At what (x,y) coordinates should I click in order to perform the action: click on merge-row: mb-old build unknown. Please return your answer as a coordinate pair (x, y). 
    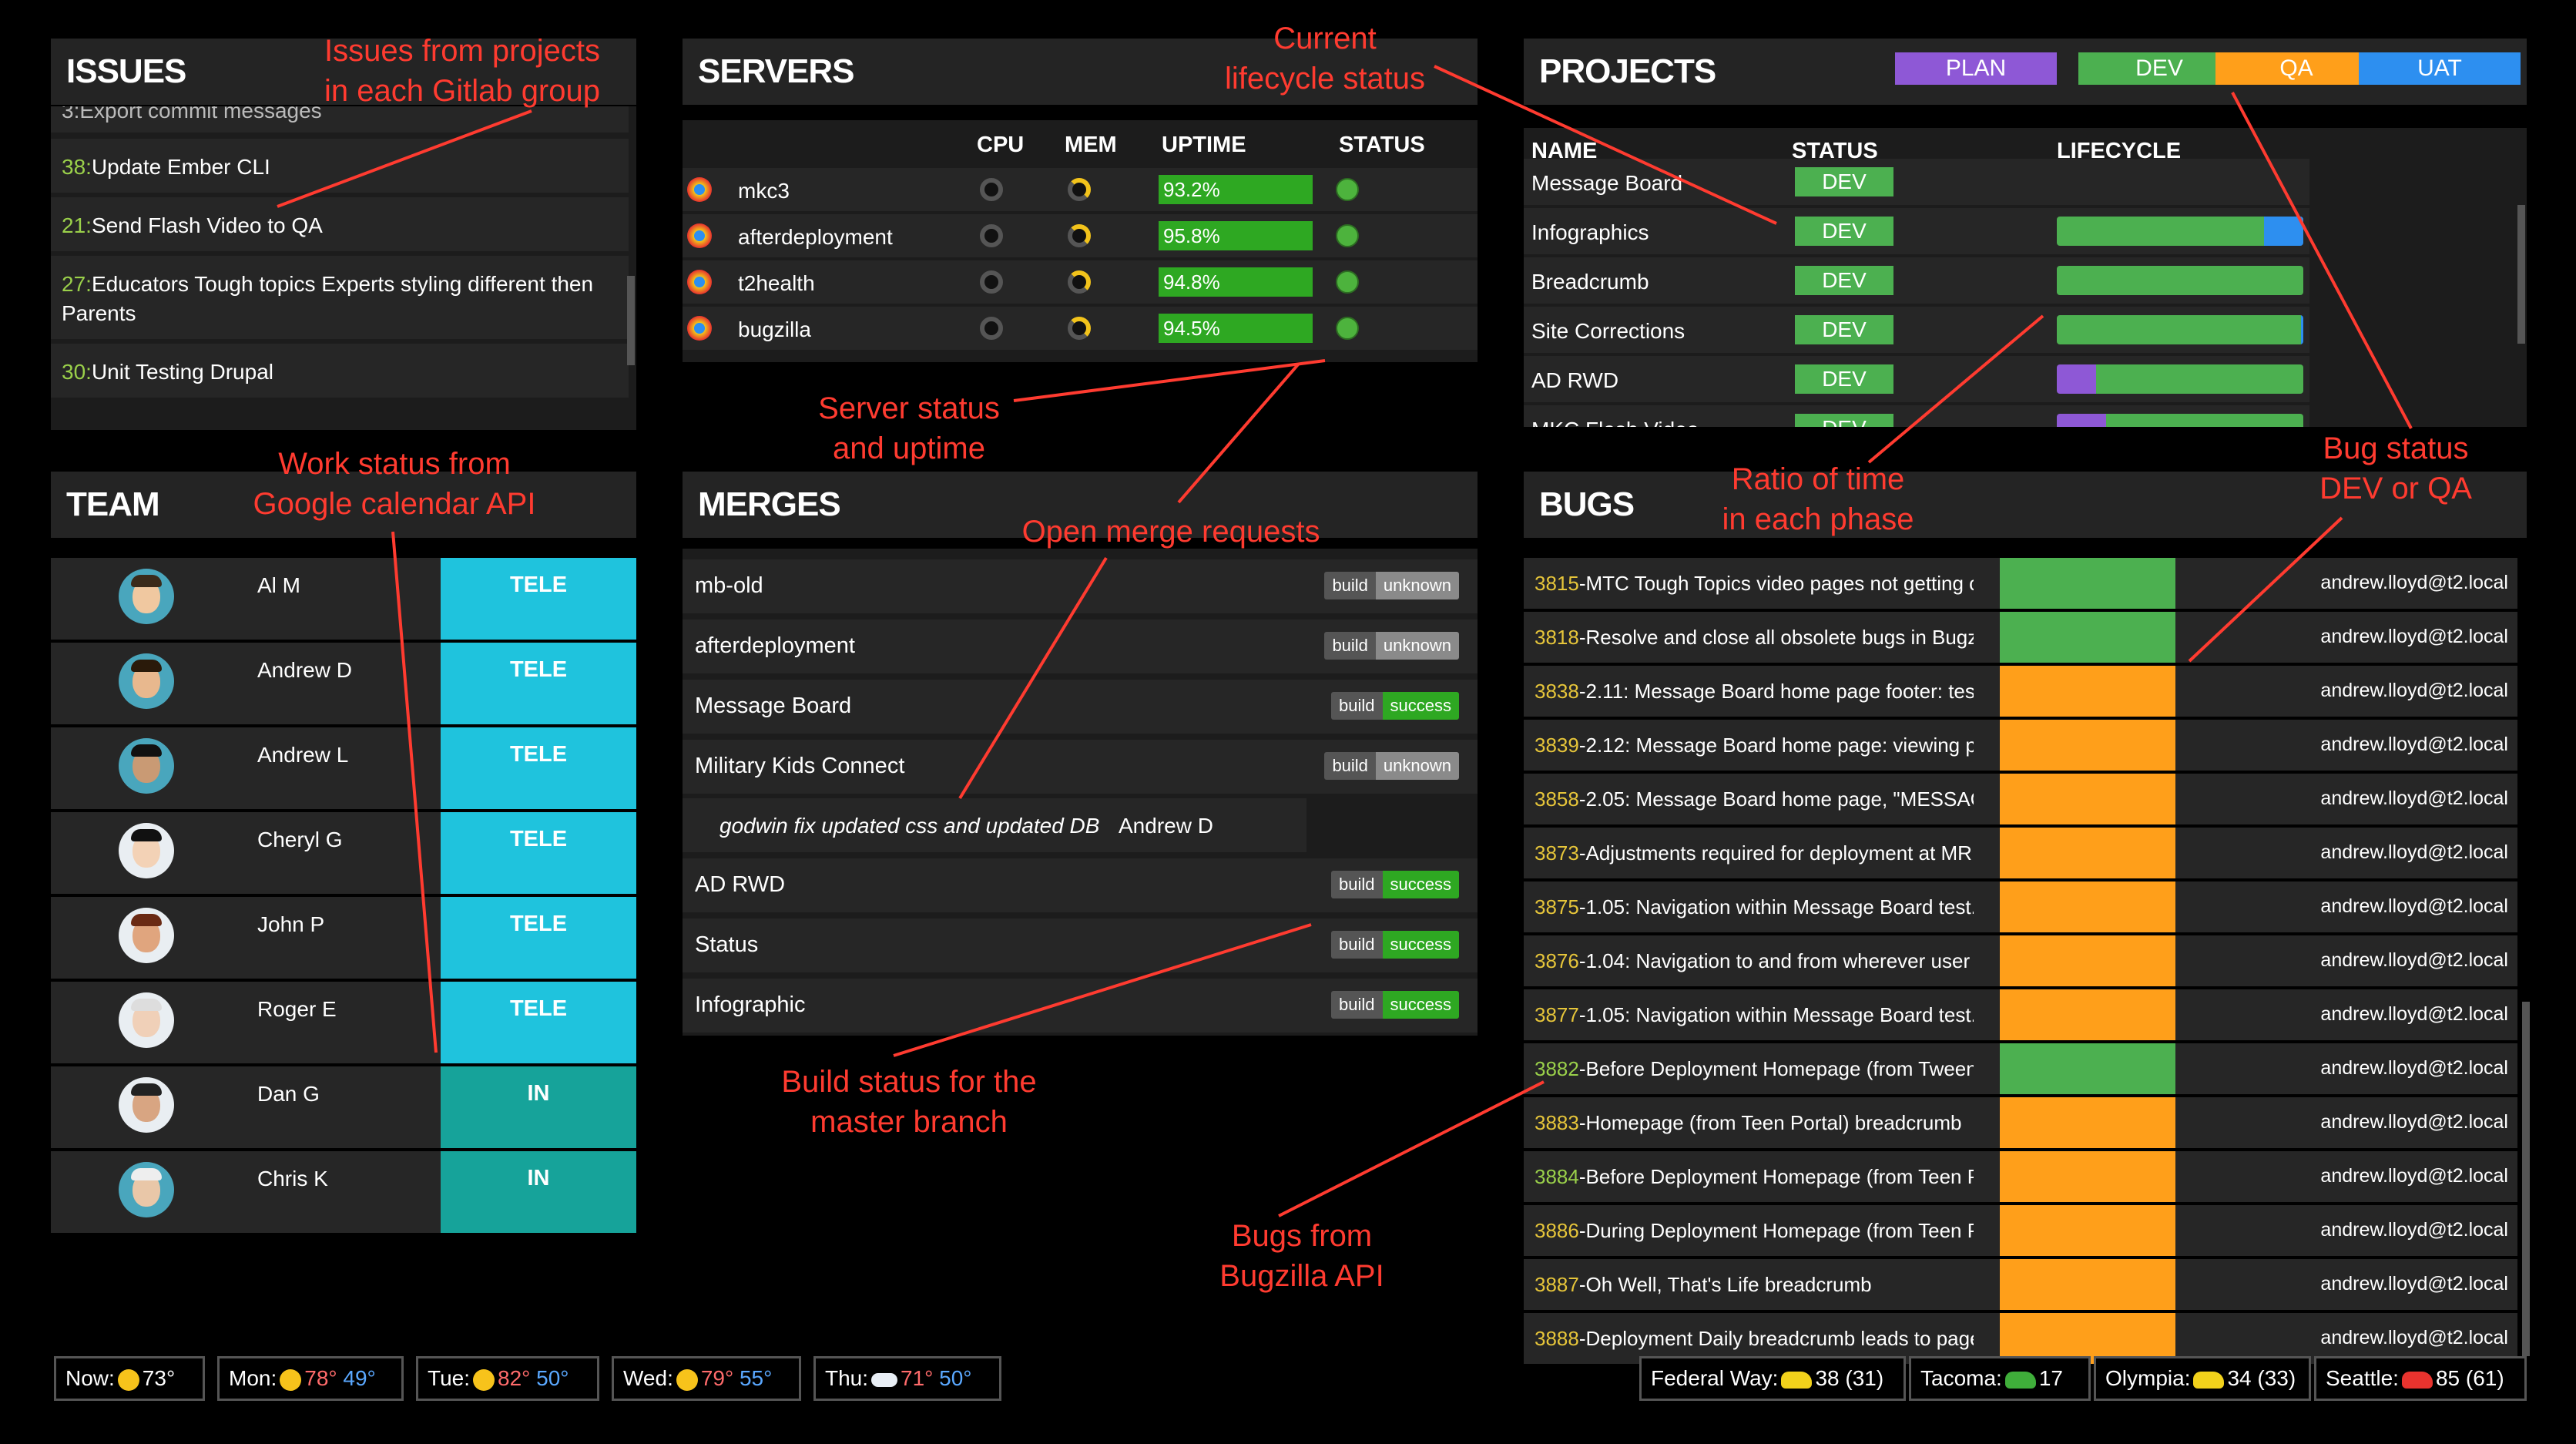
    Looking at the image, I should click on (1080, 586).